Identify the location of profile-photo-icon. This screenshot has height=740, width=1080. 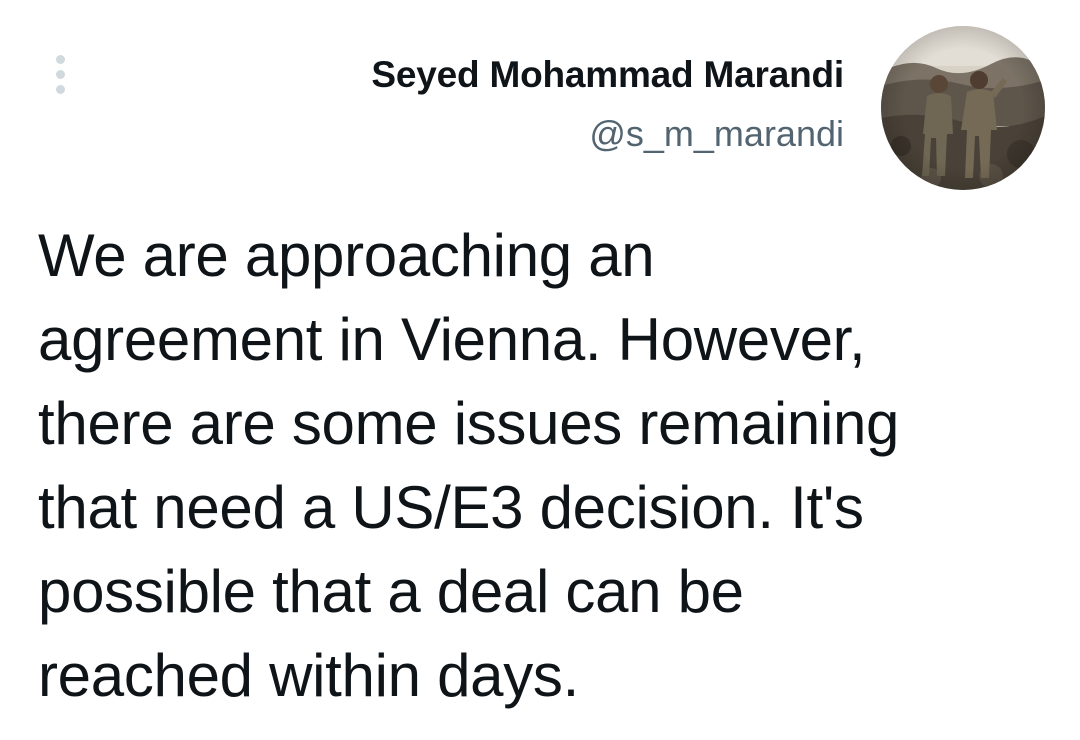
(963, 108).